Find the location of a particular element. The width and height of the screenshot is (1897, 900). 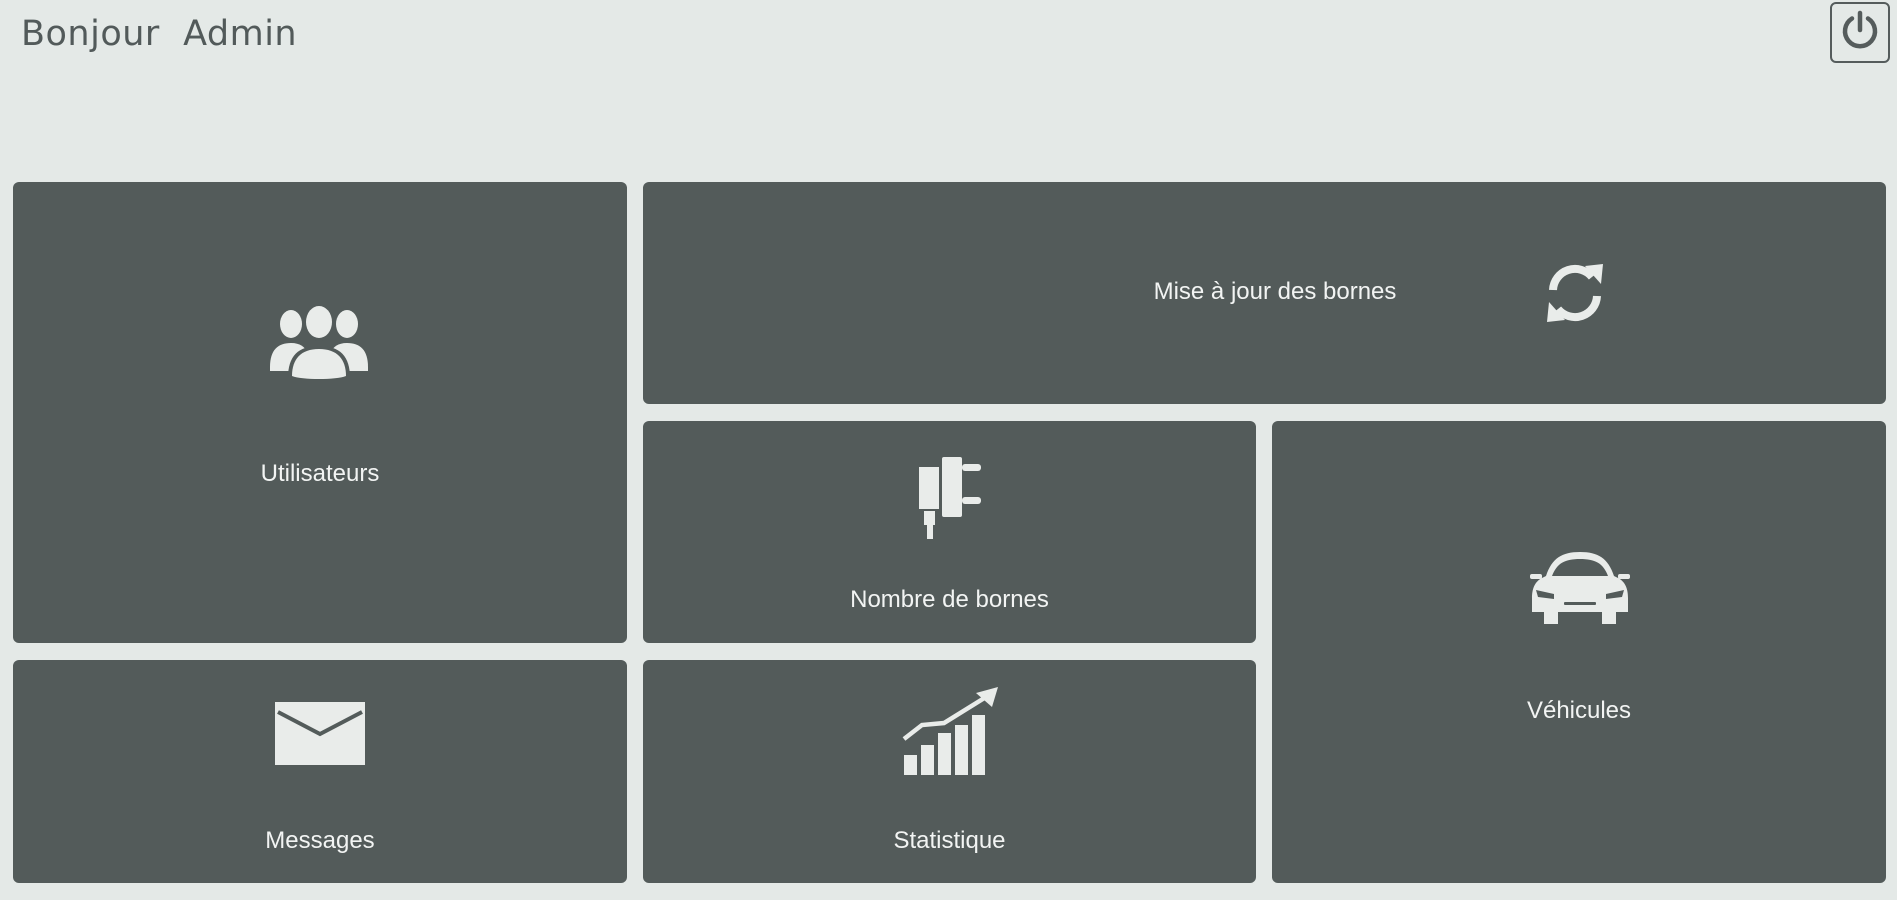

growth-chart-icon is located at coordinates (952, 732).